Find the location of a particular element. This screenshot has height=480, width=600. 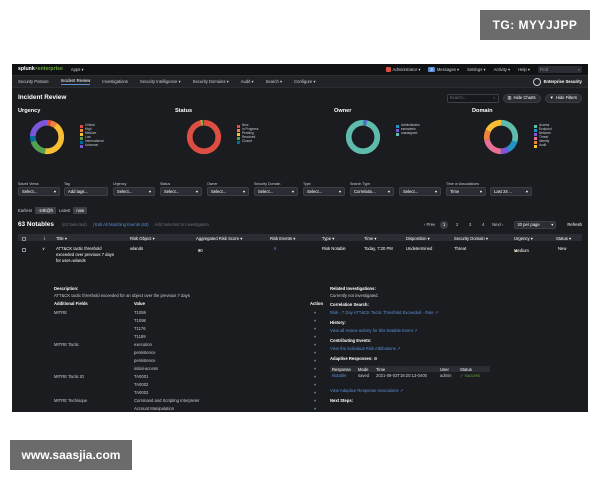

per-page-select: 20 per page ▾ is located at coordinates (535, 225).